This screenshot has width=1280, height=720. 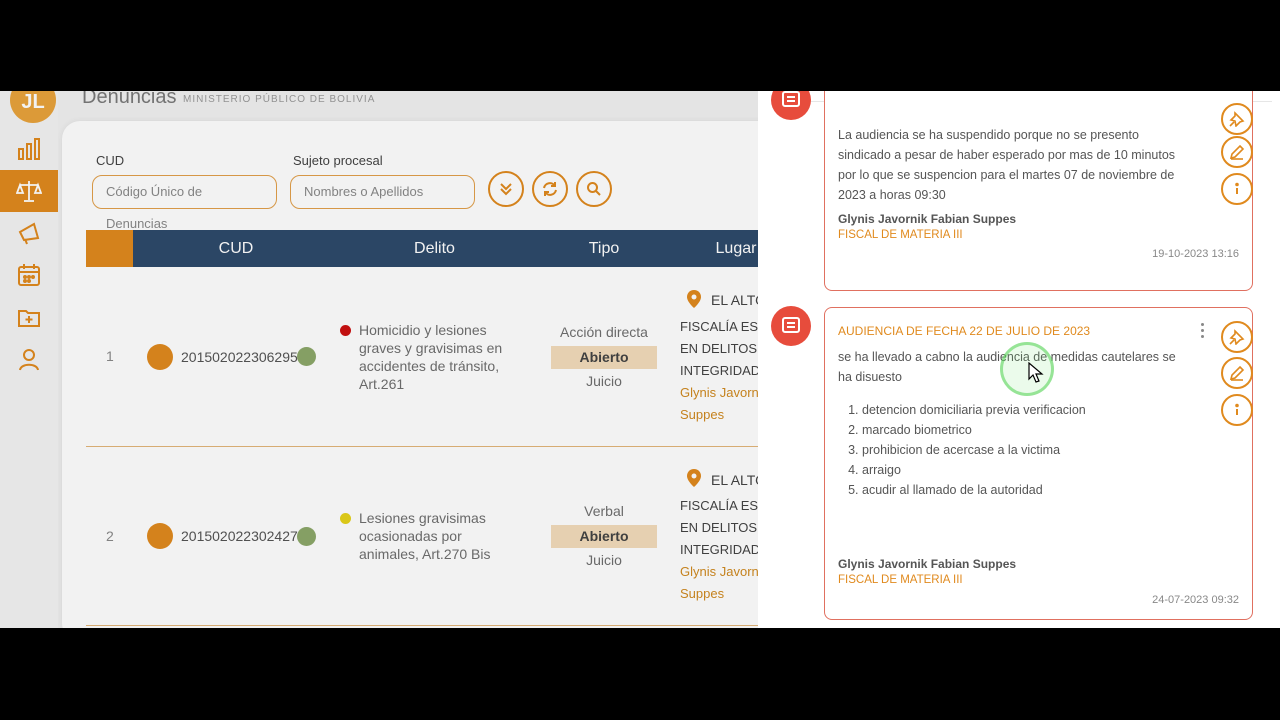 I want to click on mouse-cursor-icon, so click(x=1036, y=372).